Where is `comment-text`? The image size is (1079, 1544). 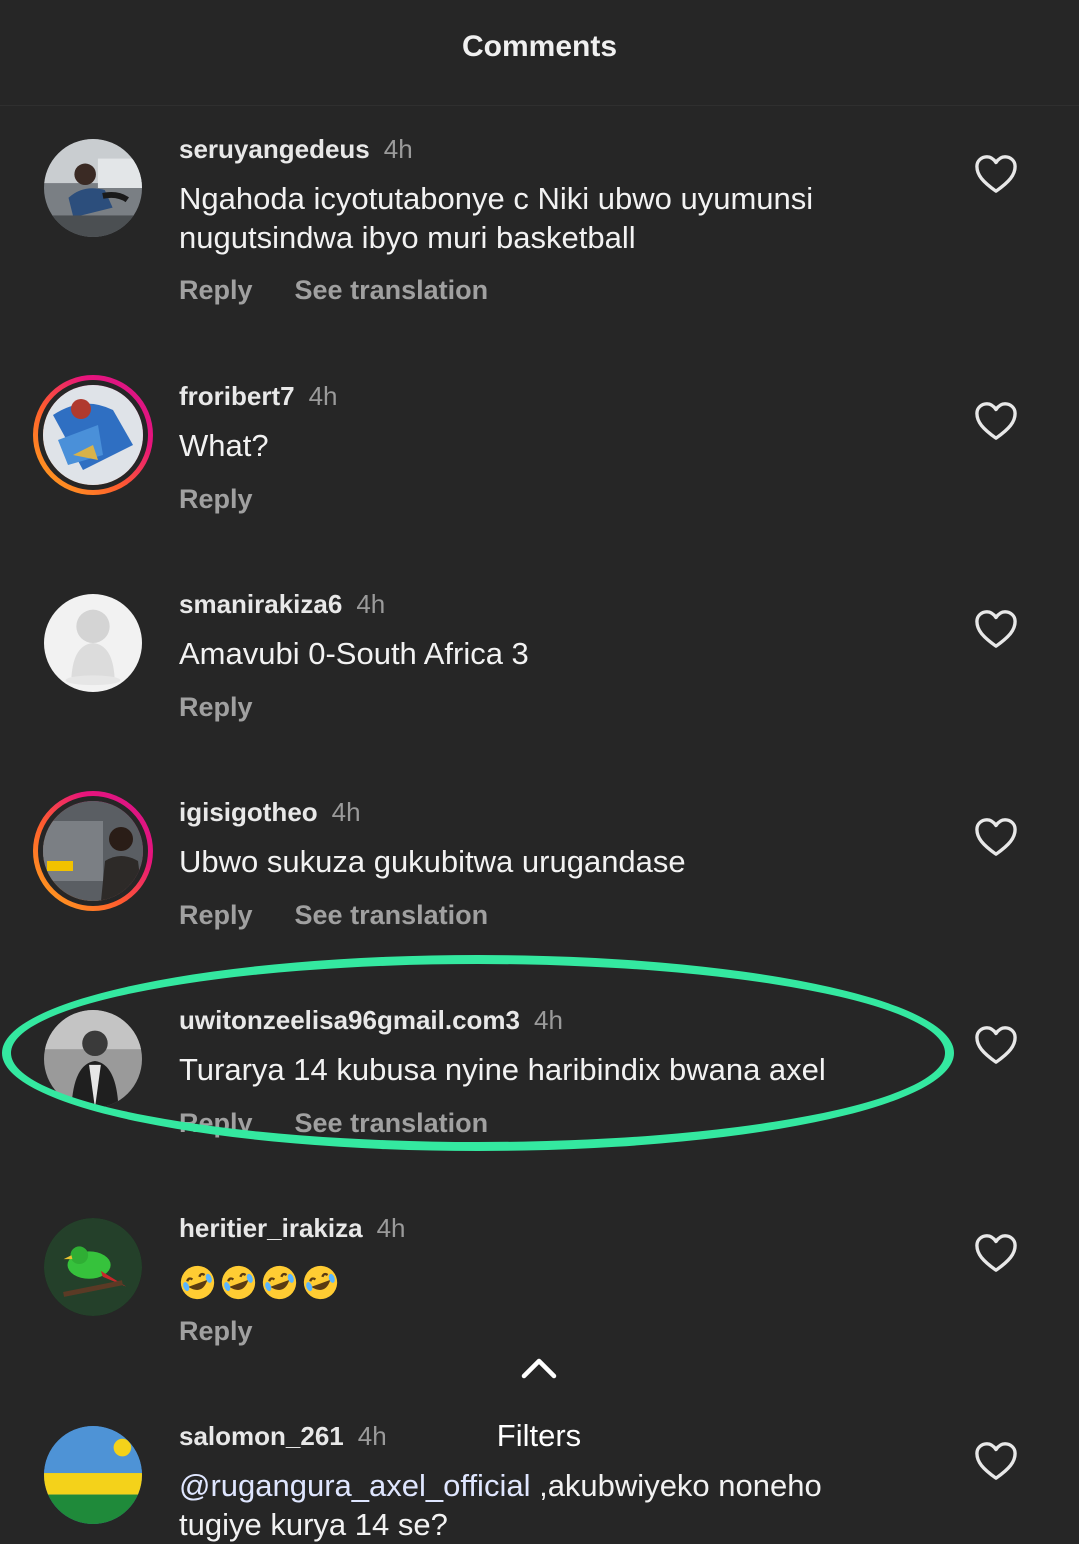 comment-text is located at coordinates (559, 1280).